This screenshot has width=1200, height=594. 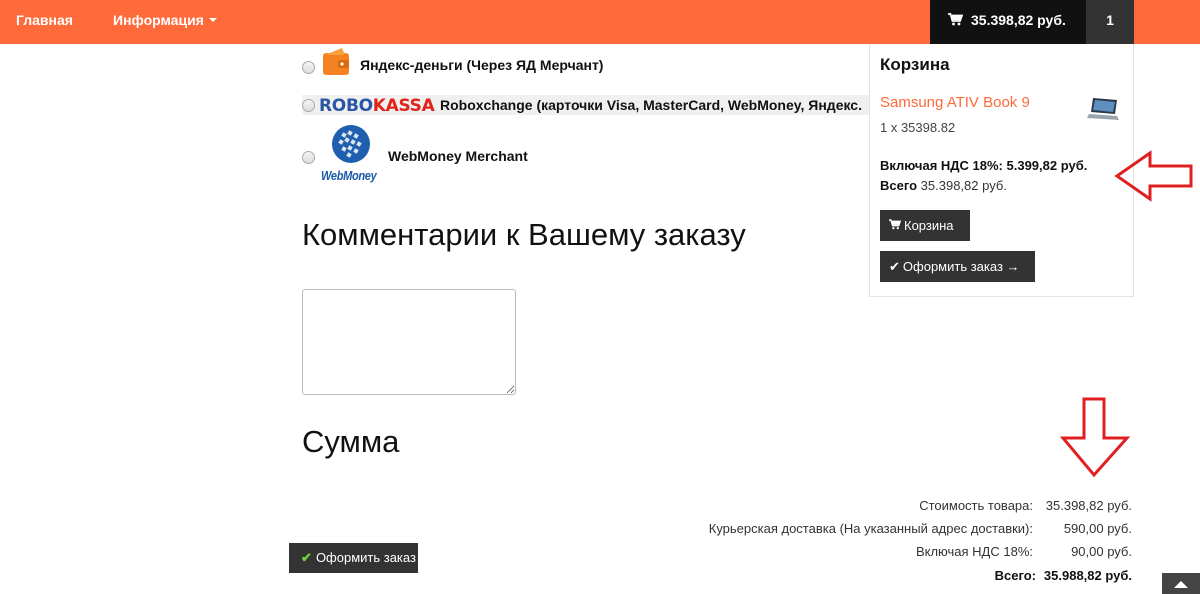 What do you see at coordinates (984, 165) in the screenshot?
I see `mini-cart-vat: Включая НДС 18%: 5.399,82 руб.` at bounding box center [984, 165].